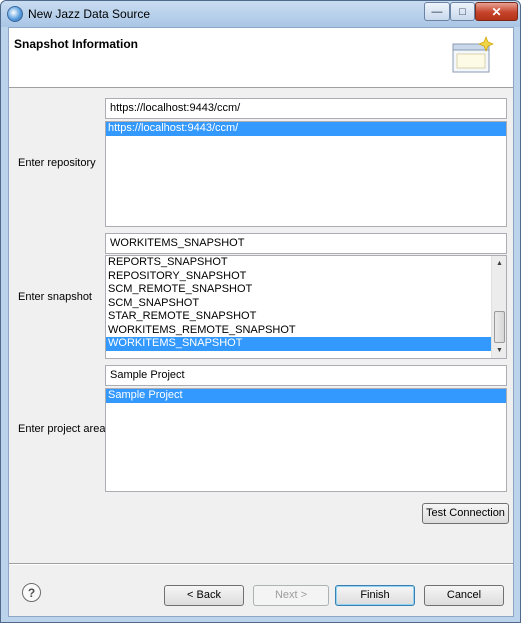  Describe the element at coordinates (89, 14) in the screenshot. I see `window-title: New Jazz Data Source` at that location.